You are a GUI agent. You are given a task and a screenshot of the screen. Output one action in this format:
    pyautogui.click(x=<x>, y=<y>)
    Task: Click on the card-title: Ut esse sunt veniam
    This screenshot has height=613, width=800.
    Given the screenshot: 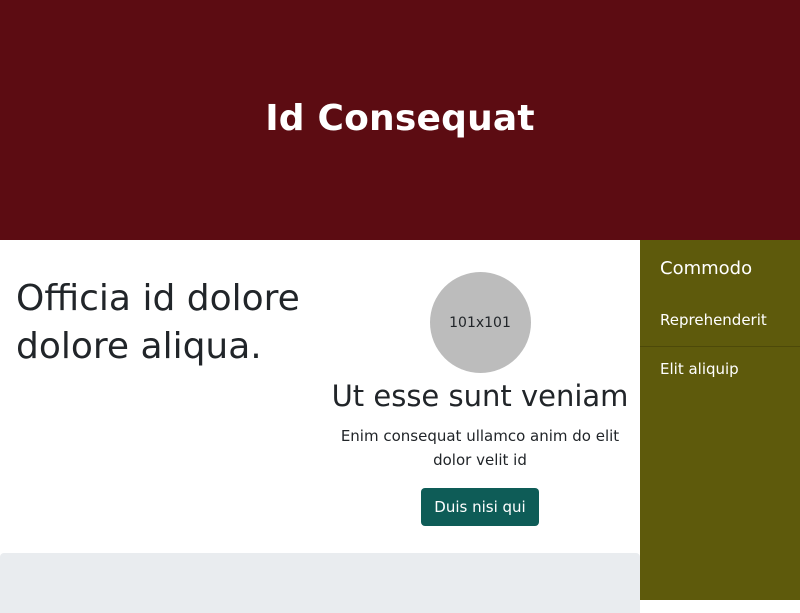 What is the action you would take?
    pyautogui.click(x=480, y=396)
    